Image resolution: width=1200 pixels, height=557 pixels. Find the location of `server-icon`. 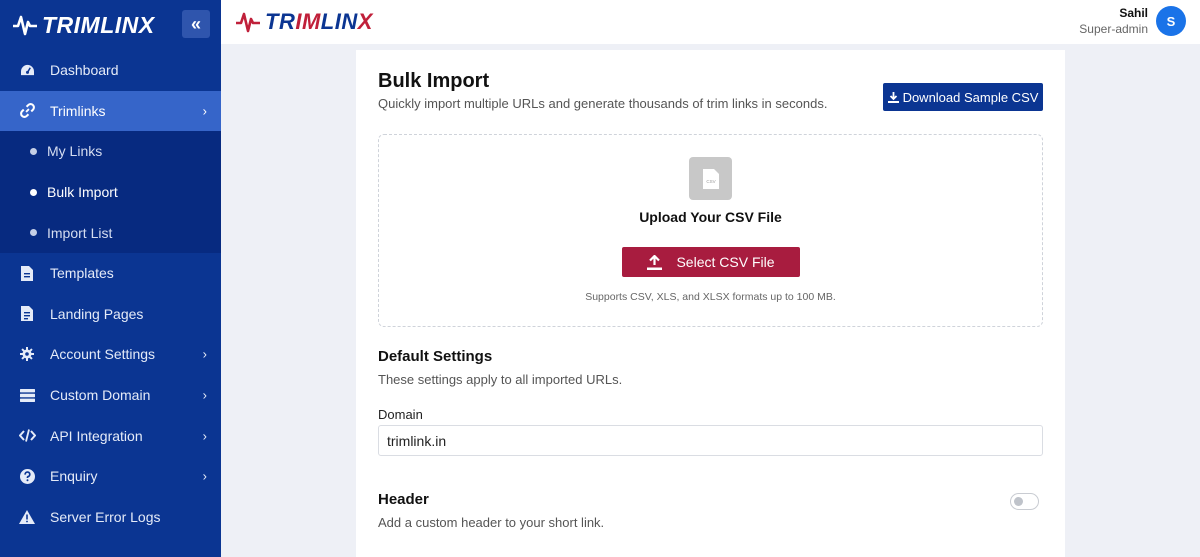

server-icon is located at coordinates (27, 395).